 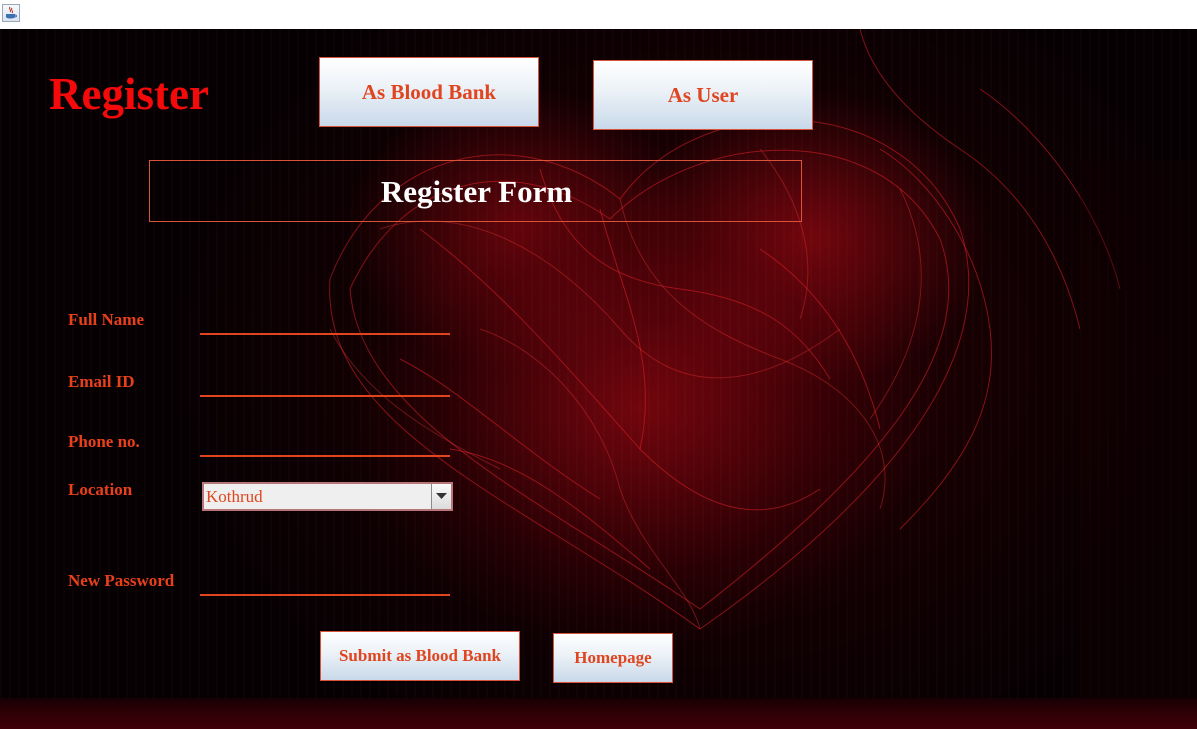 I want to click on chevron-down-icon, so click(x=441, y=496).